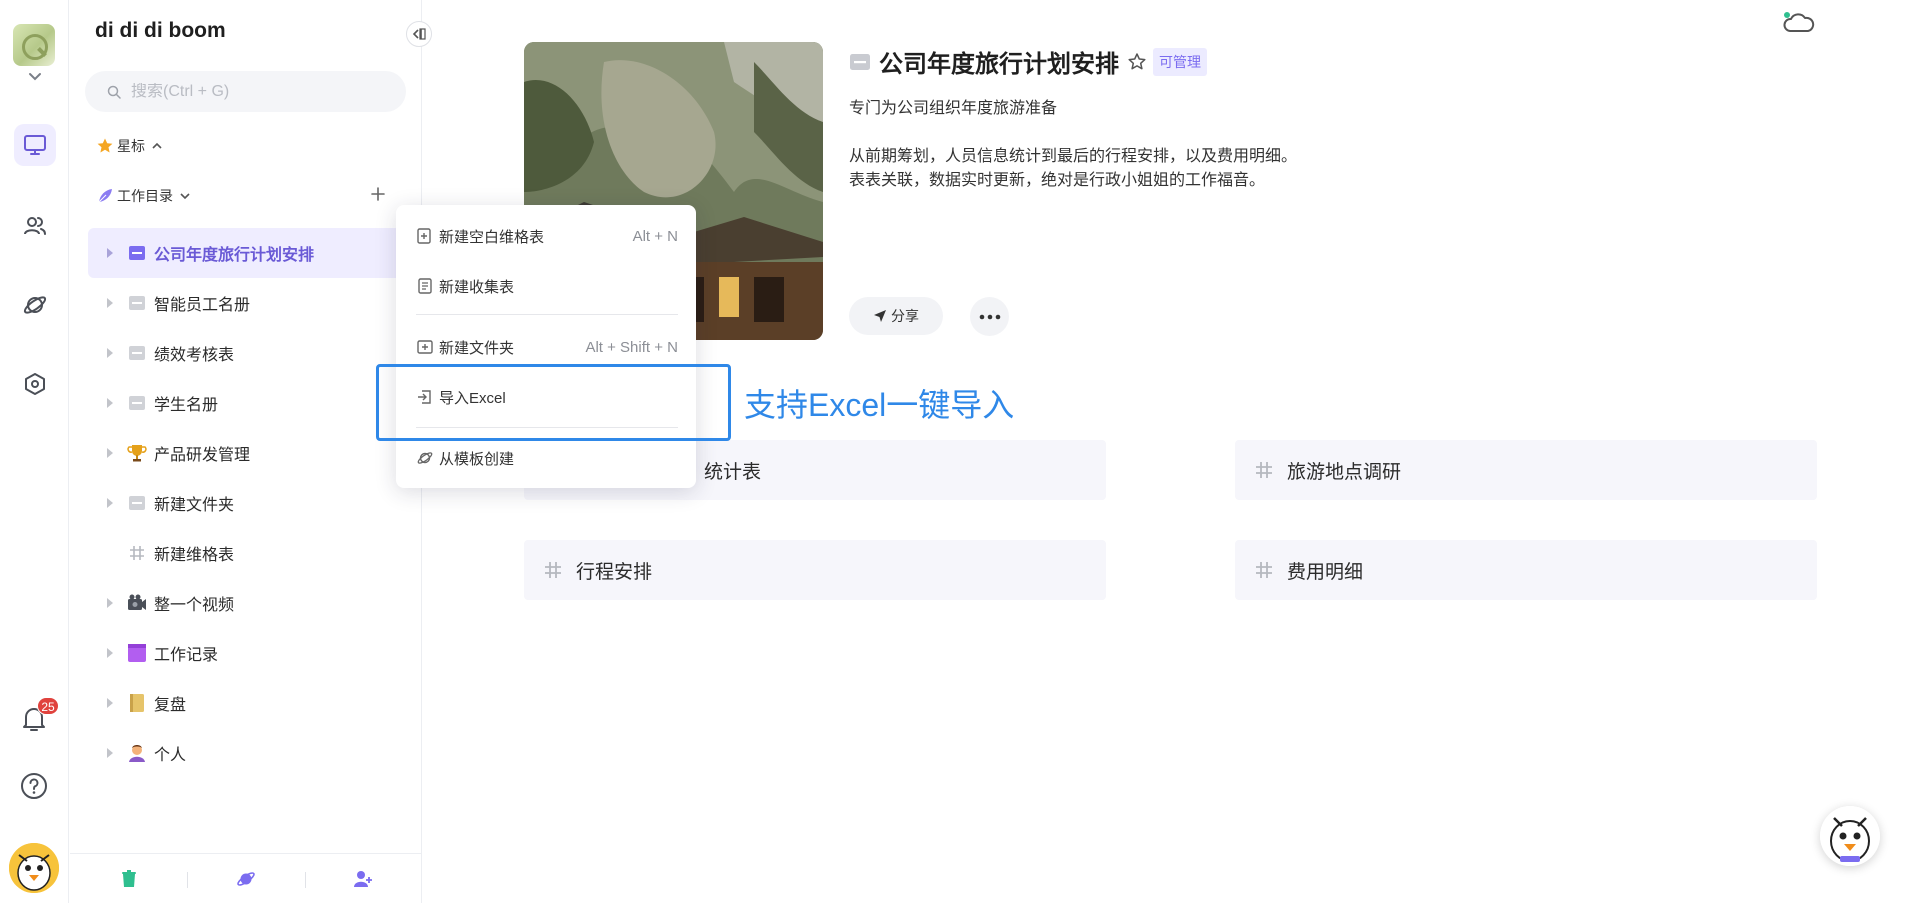 This screenshot has height=903, width=1920. What do you see at coordinates (1850, 836) in the screenshot?
I see `assistant-floating-button` at bounding box center [1850, 836].